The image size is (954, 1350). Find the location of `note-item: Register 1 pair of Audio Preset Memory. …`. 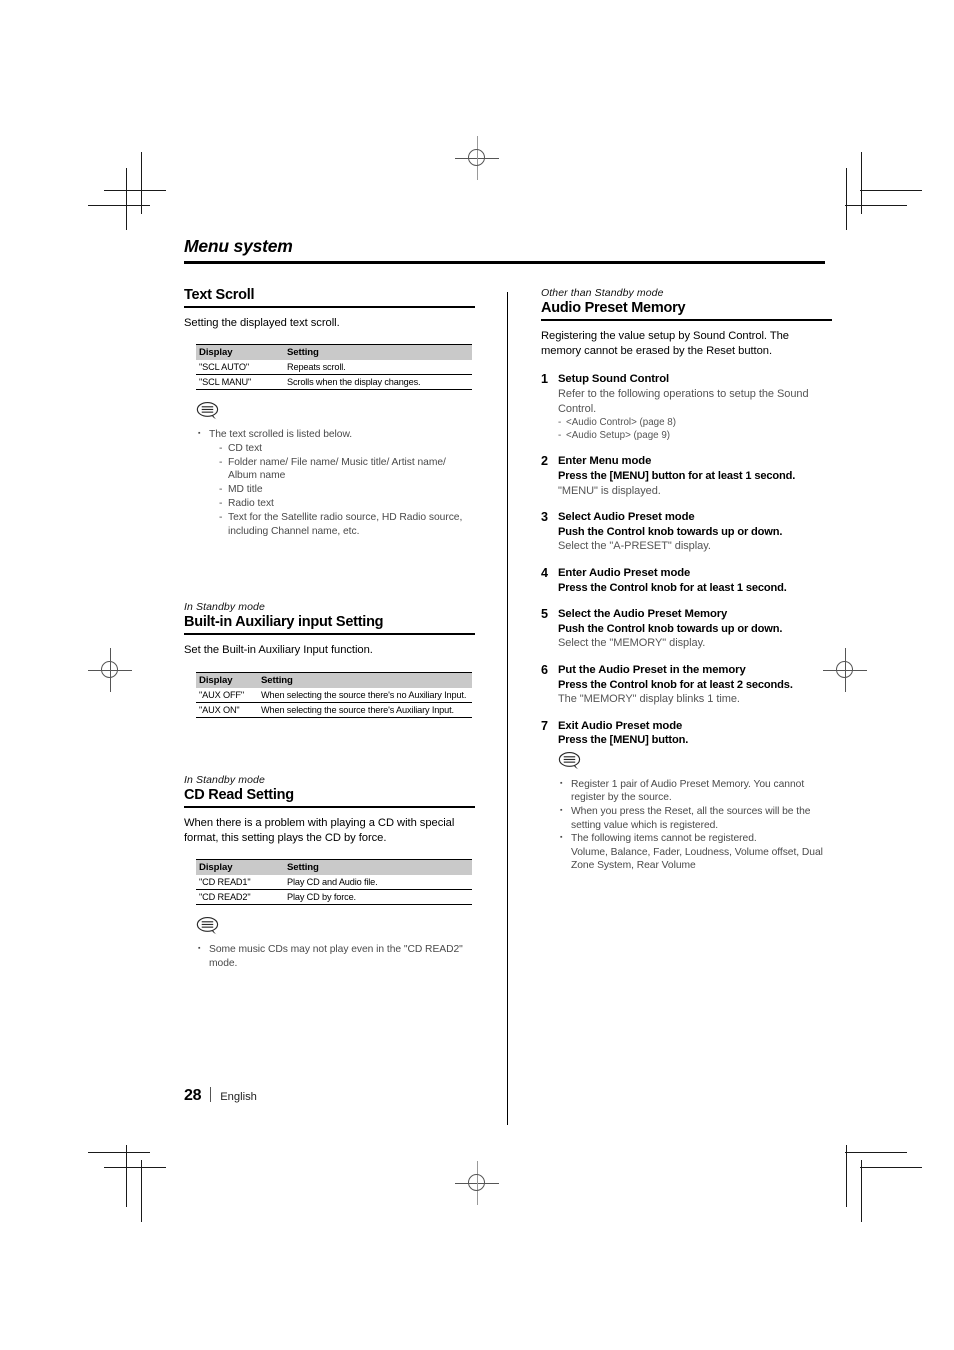

note-item: Register 1 pair of Audio Preset Memory. … is located at coordinates (695, 791).